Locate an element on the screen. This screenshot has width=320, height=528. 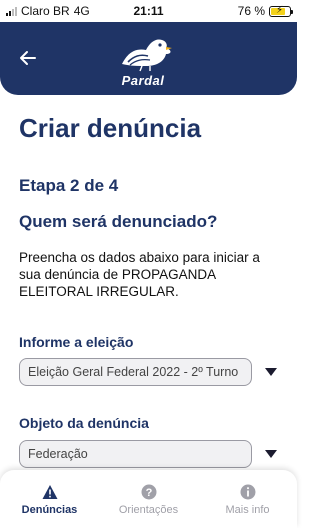
back-button is located at coordinates (28, 58).